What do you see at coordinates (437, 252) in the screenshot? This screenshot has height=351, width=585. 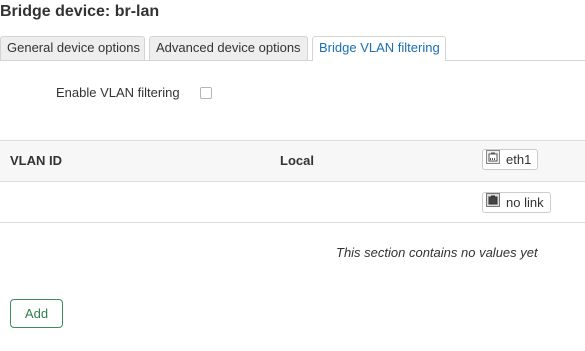 I see `empty-section-message: This section contains no values yet` at bounding box center [437, 252].